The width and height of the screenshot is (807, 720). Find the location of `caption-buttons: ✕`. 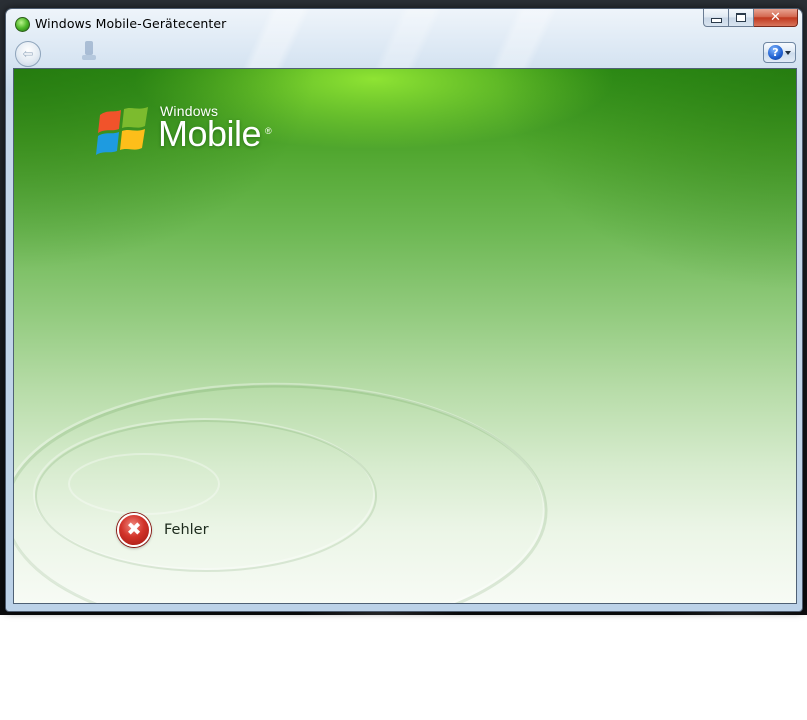

caption-buttons: ✕ is located at coordinates (750, 18).